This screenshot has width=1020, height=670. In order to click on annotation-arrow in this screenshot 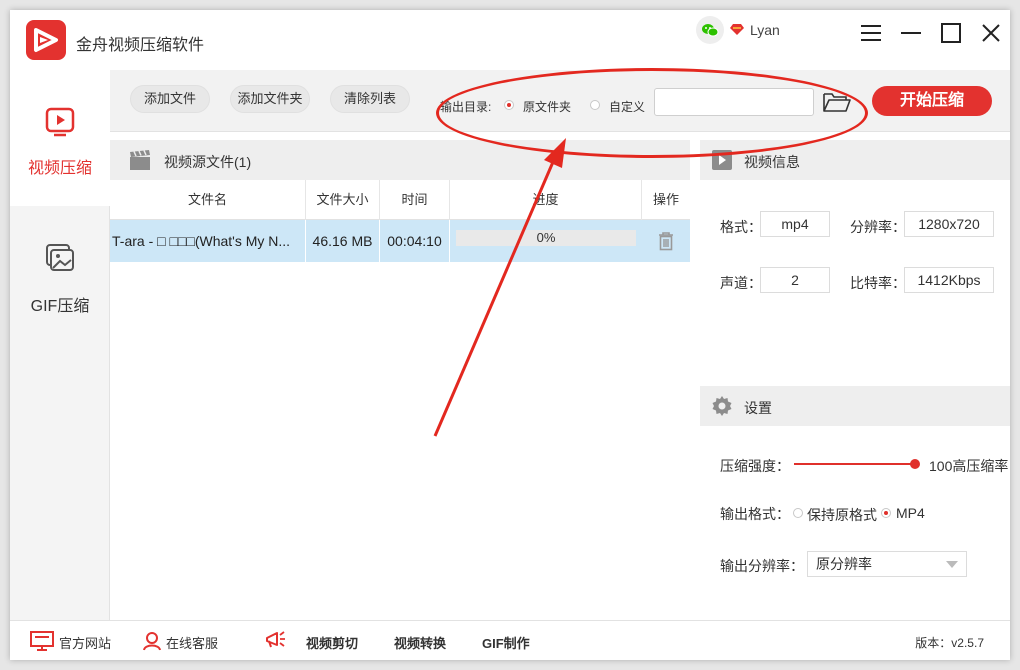, I will do `click(499, 287)`.